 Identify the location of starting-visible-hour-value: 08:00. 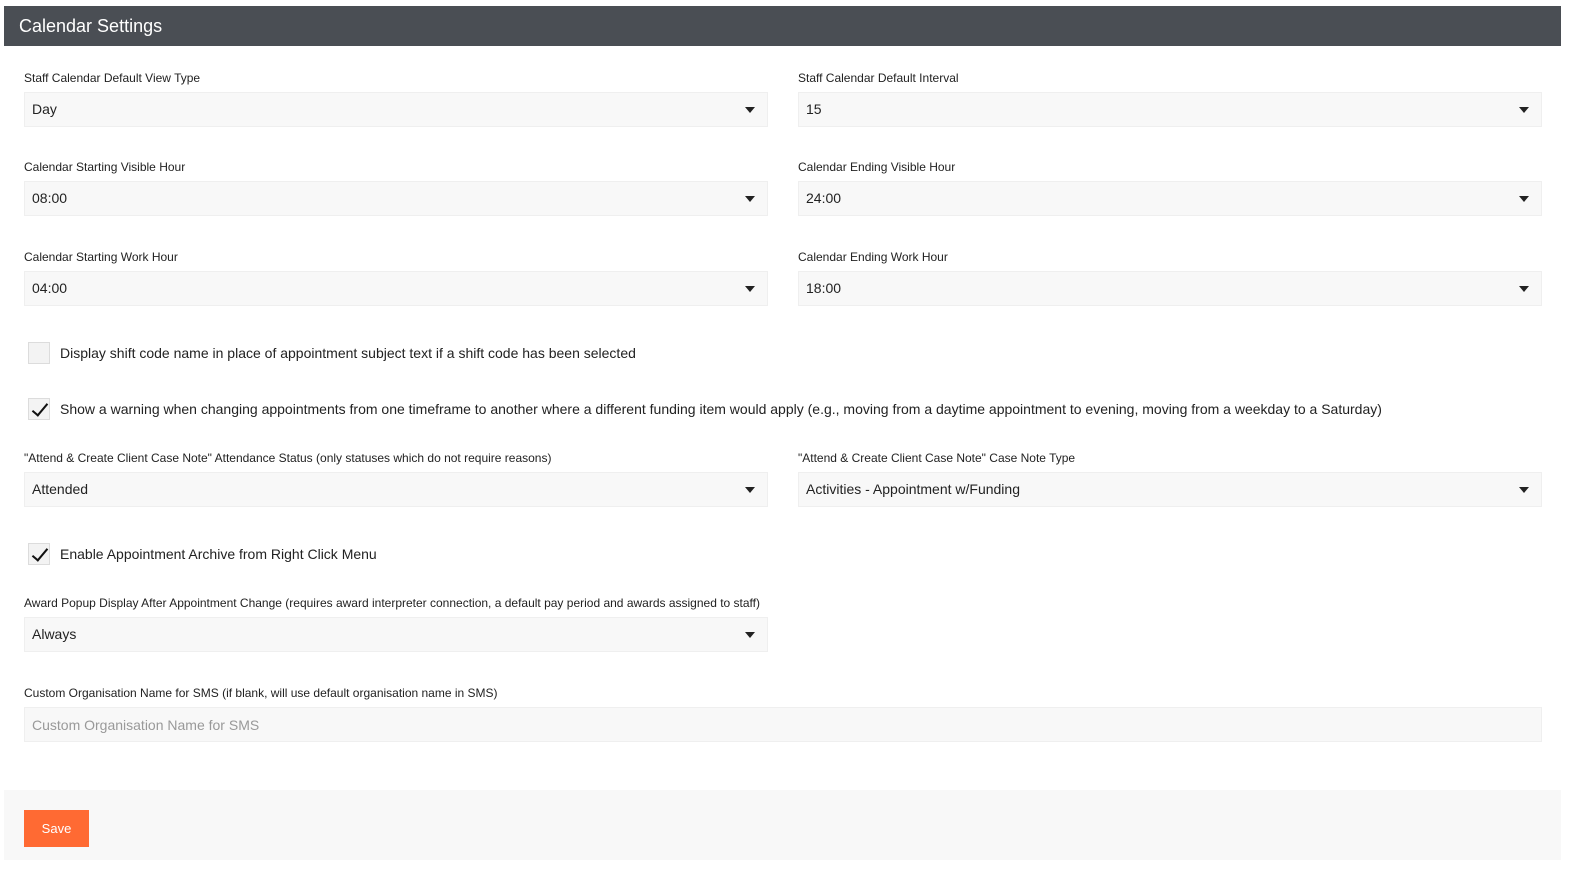
(50, 198).